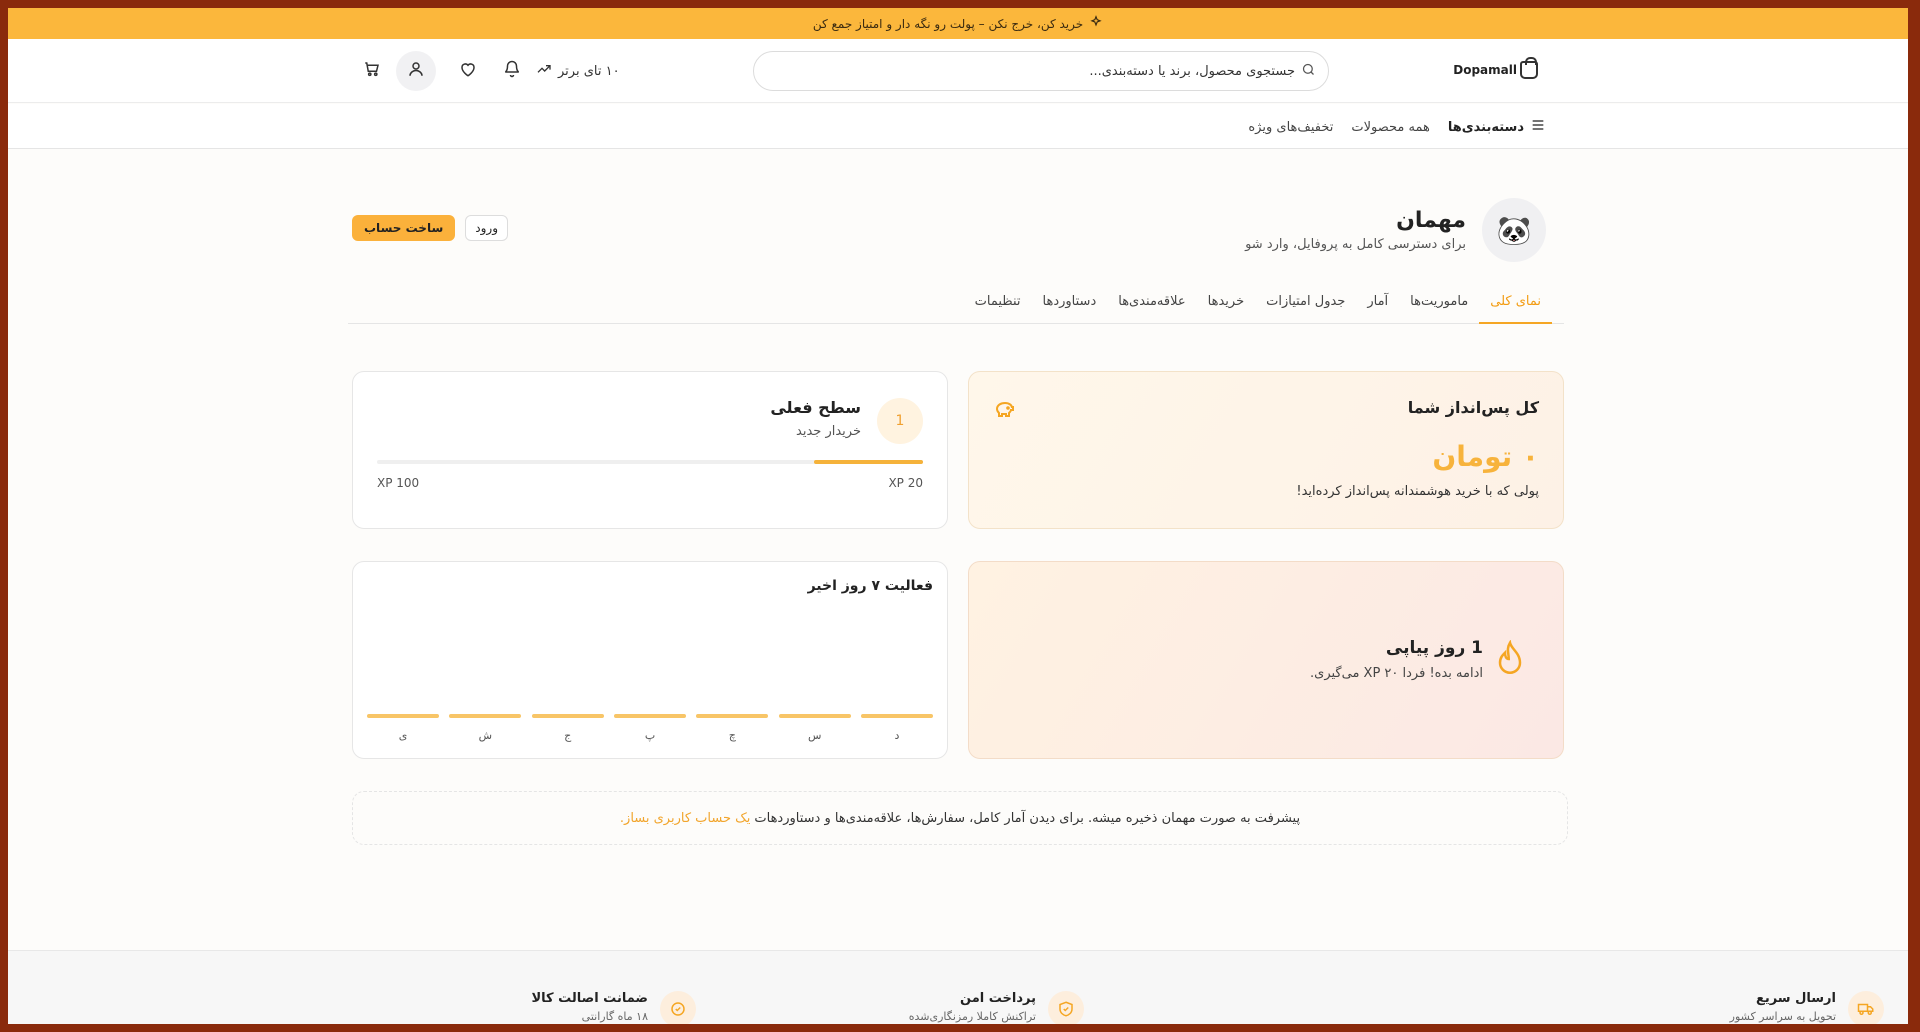  What do you see at coordinates (1396, 673) in the screenshot?
I see `streak-subtitle: ادامه بده! فردا XP ۲۰ می‌گیری.` at bounding box center [1396, 673].